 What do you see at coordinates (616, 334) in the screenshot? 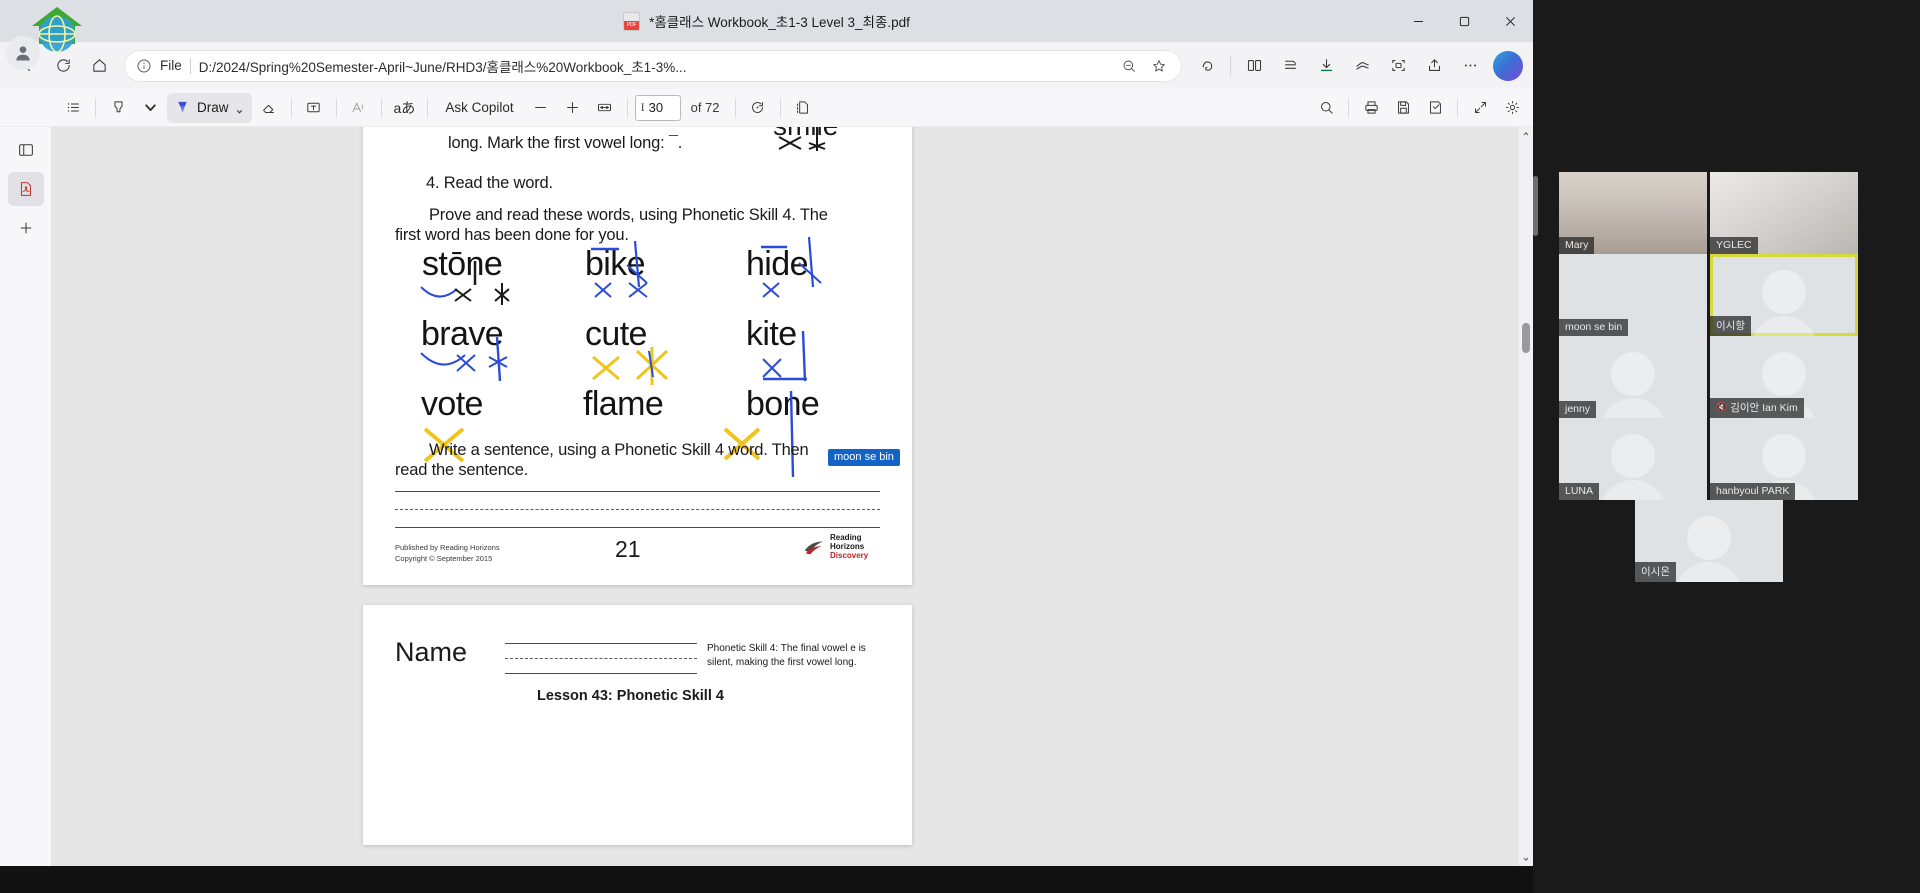
I see `worksheet-word: cute` at bounding box center [616, 334].